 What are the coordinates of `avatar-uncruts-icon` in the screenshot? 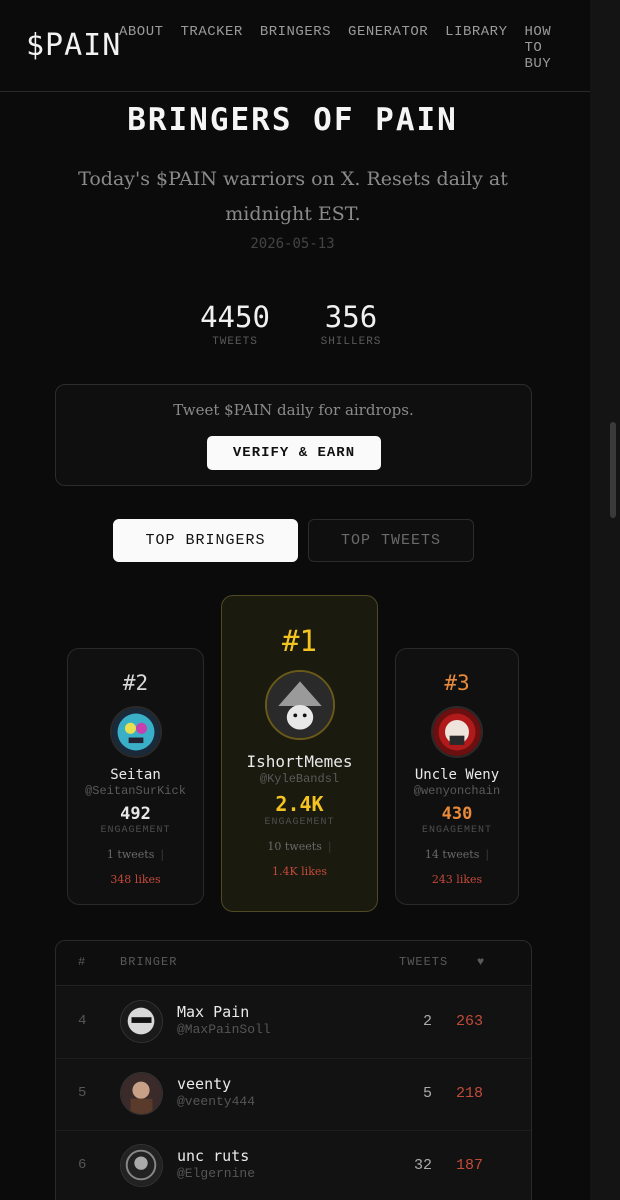 It's located at (141, 1165).